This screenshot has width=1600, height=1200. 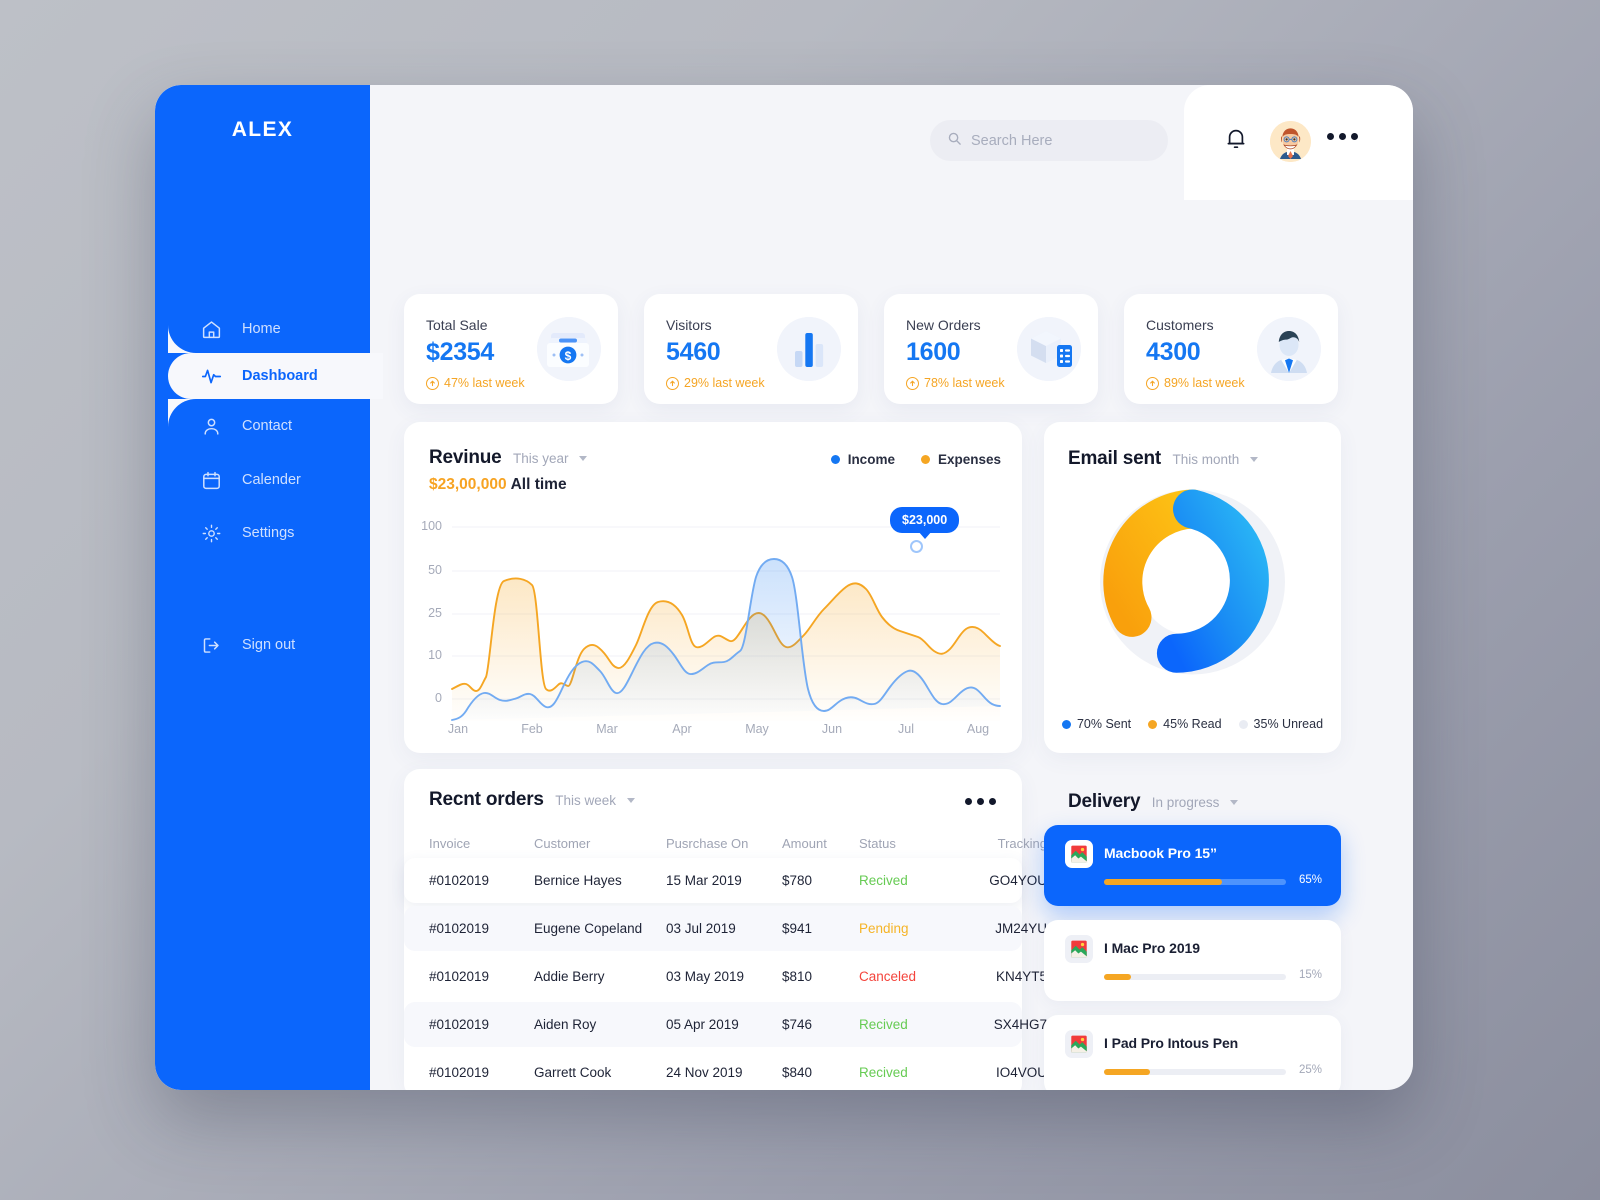 What do you see at coordinates (724, 383) in the screenshot?
I see `stat-delta-text: 29% last week` at bounding box center [724, 383].